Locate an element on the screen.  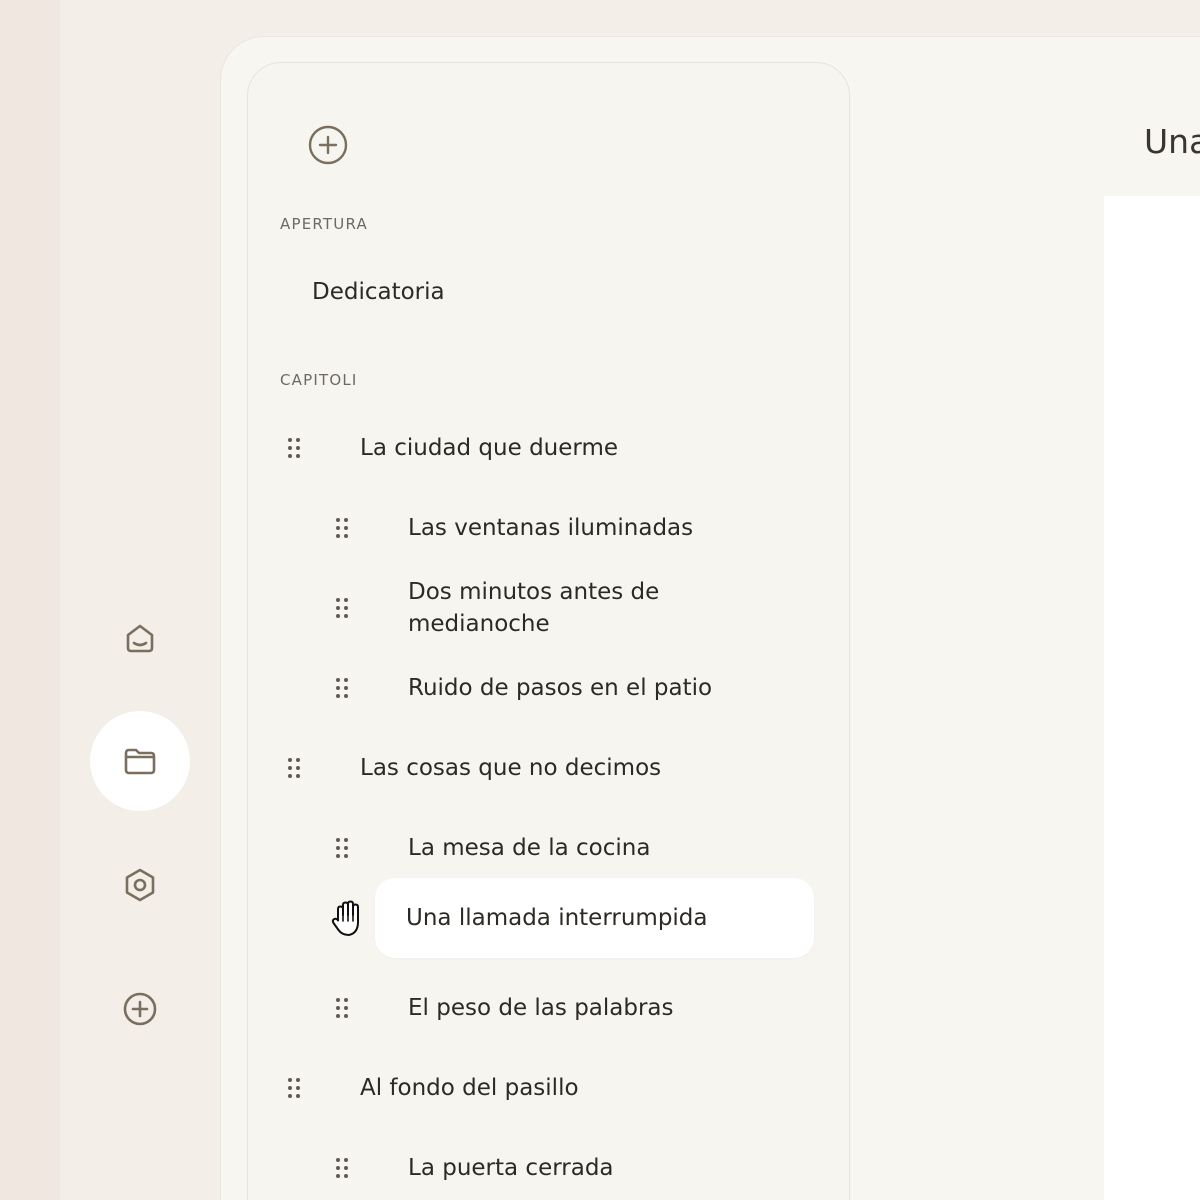
folder-icon is located at coordinates (140, 761).